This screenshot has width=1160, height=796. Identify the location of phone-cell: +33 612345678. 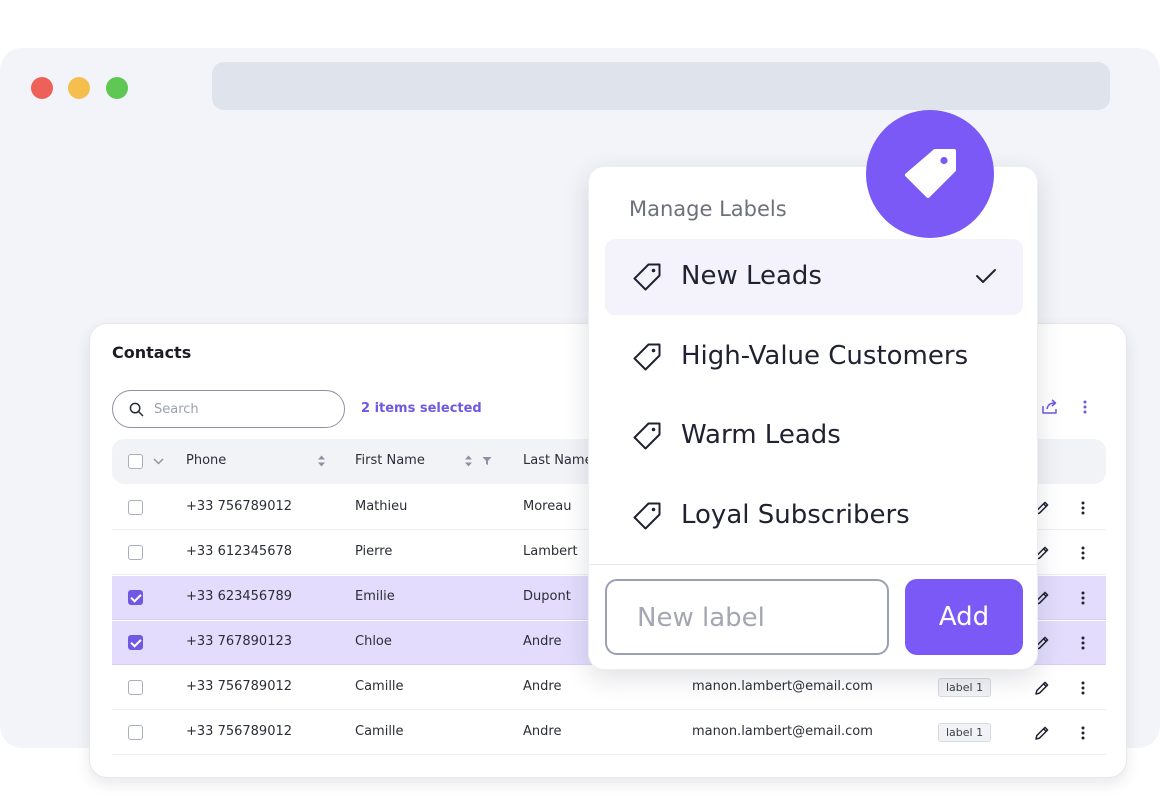
(239, 551).